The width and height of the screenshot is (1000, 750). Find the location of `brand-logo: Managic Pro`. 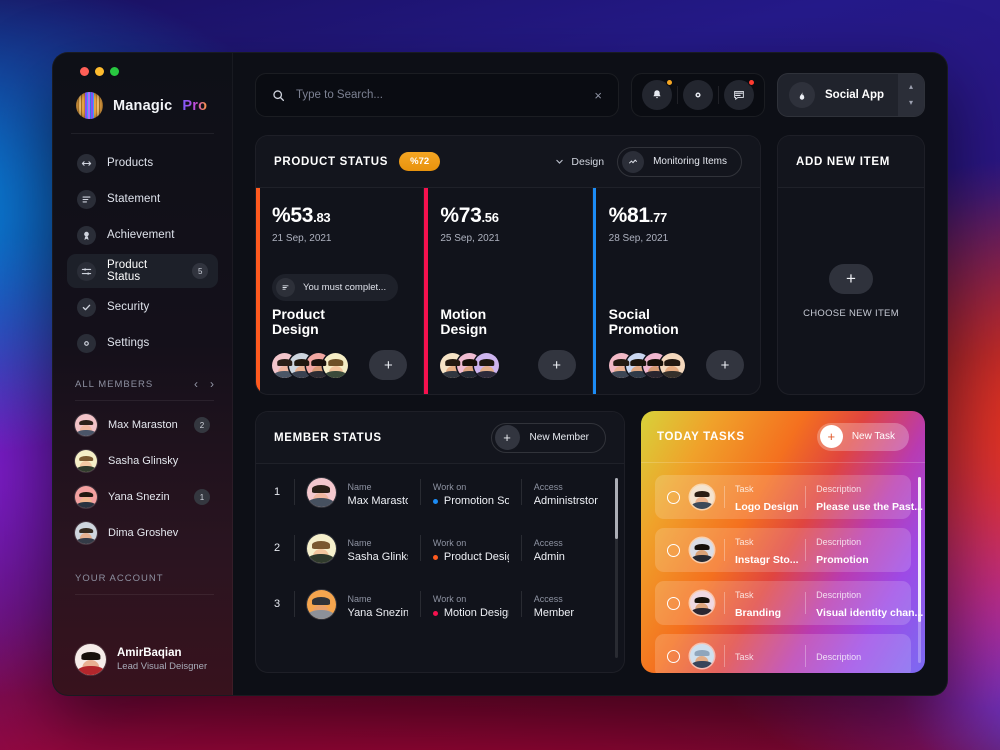

brand-logo: Managic Pro is located at coordinates (142, 97).